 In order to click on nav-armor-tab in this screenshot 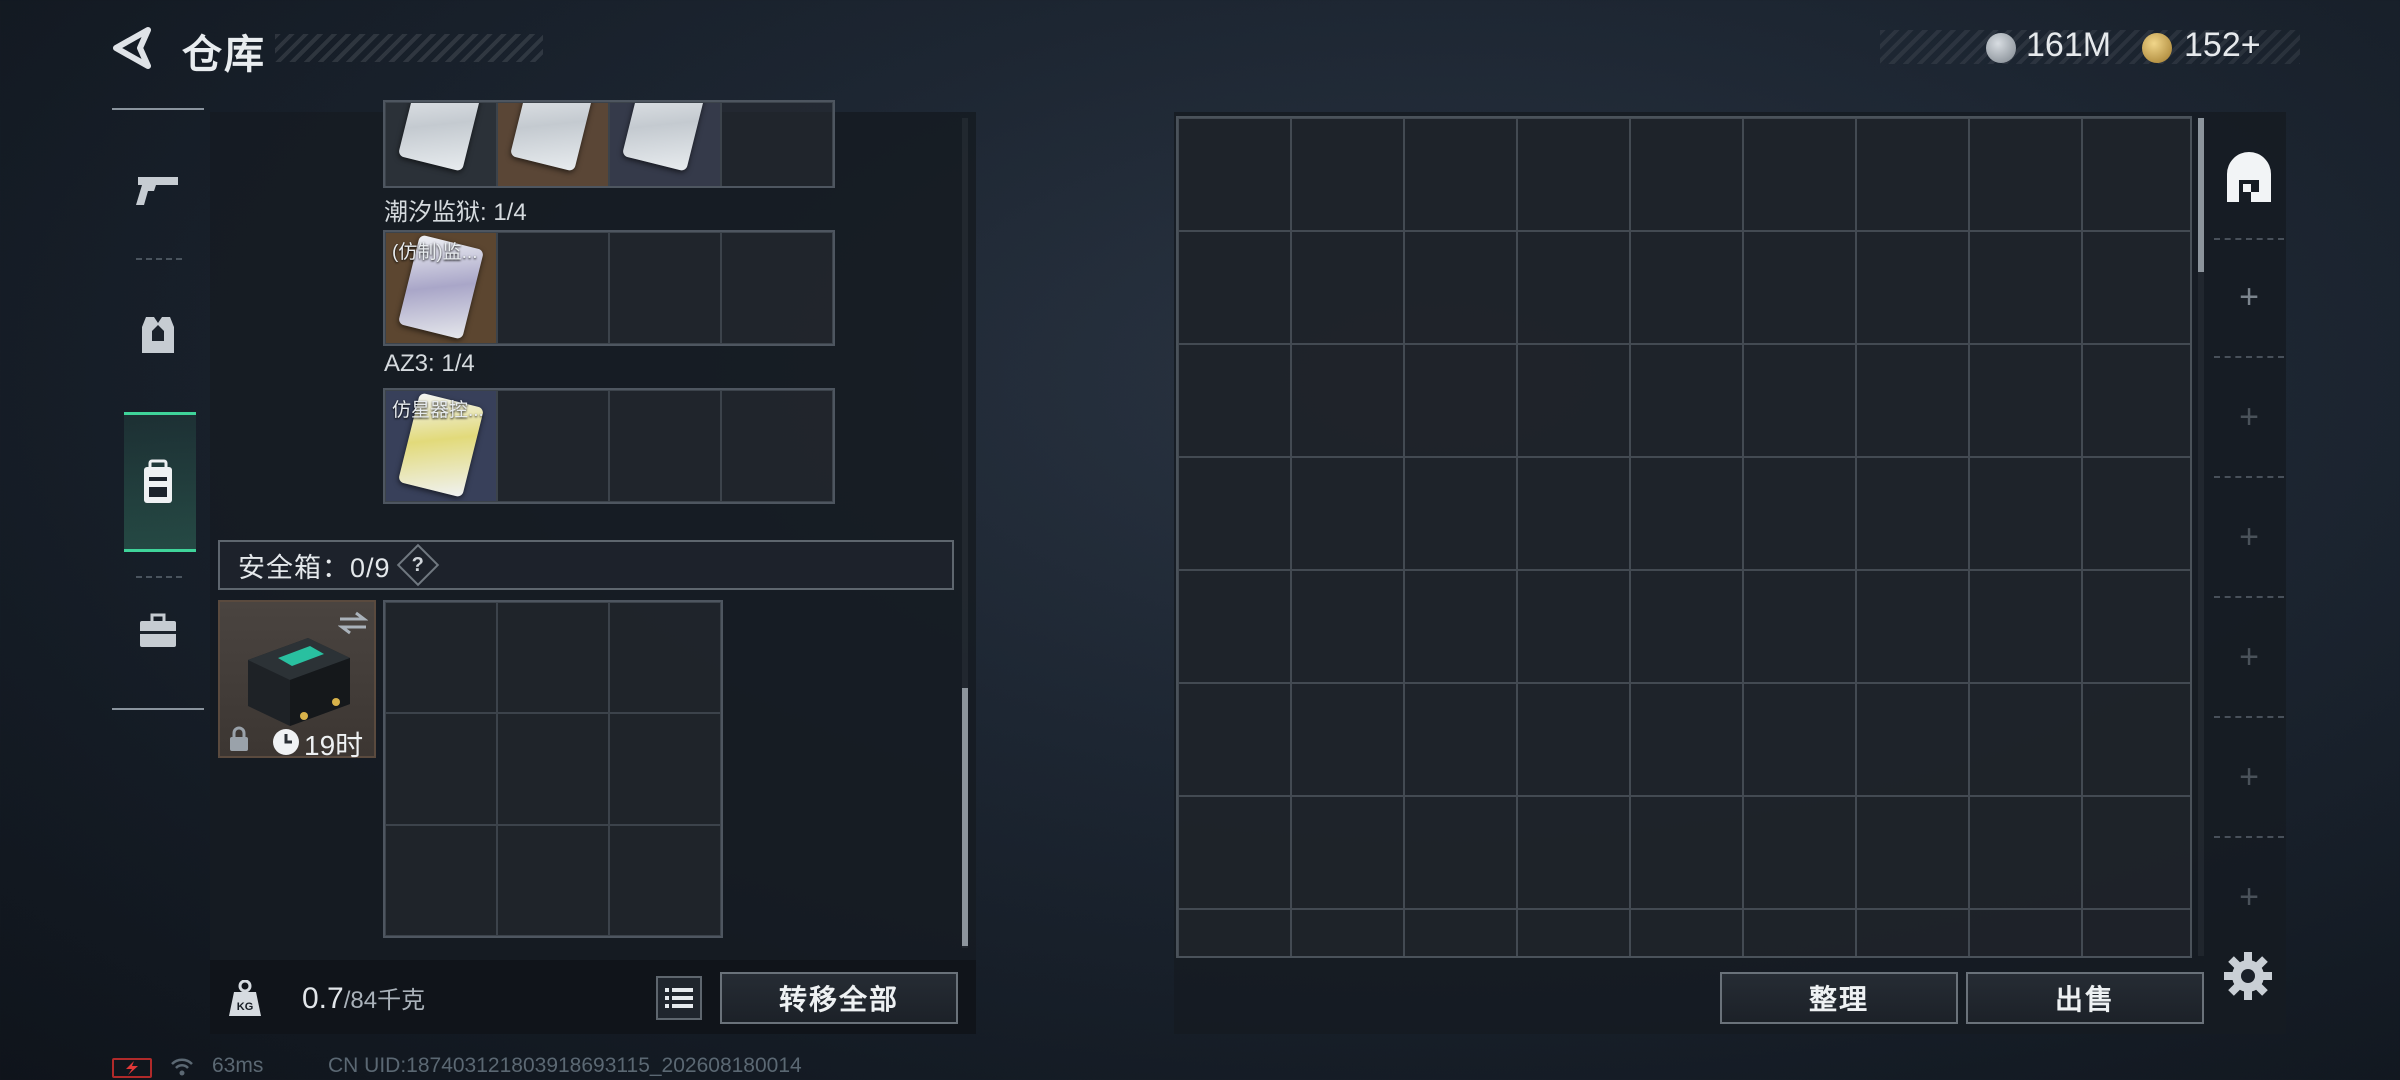, I will do `click(158, 335)`.